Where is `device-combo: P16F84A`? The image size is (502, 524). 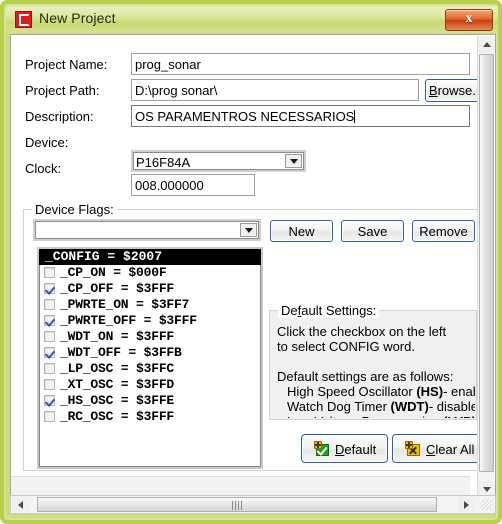 device-combo: P16F84A is located at coordinates (218, 161).